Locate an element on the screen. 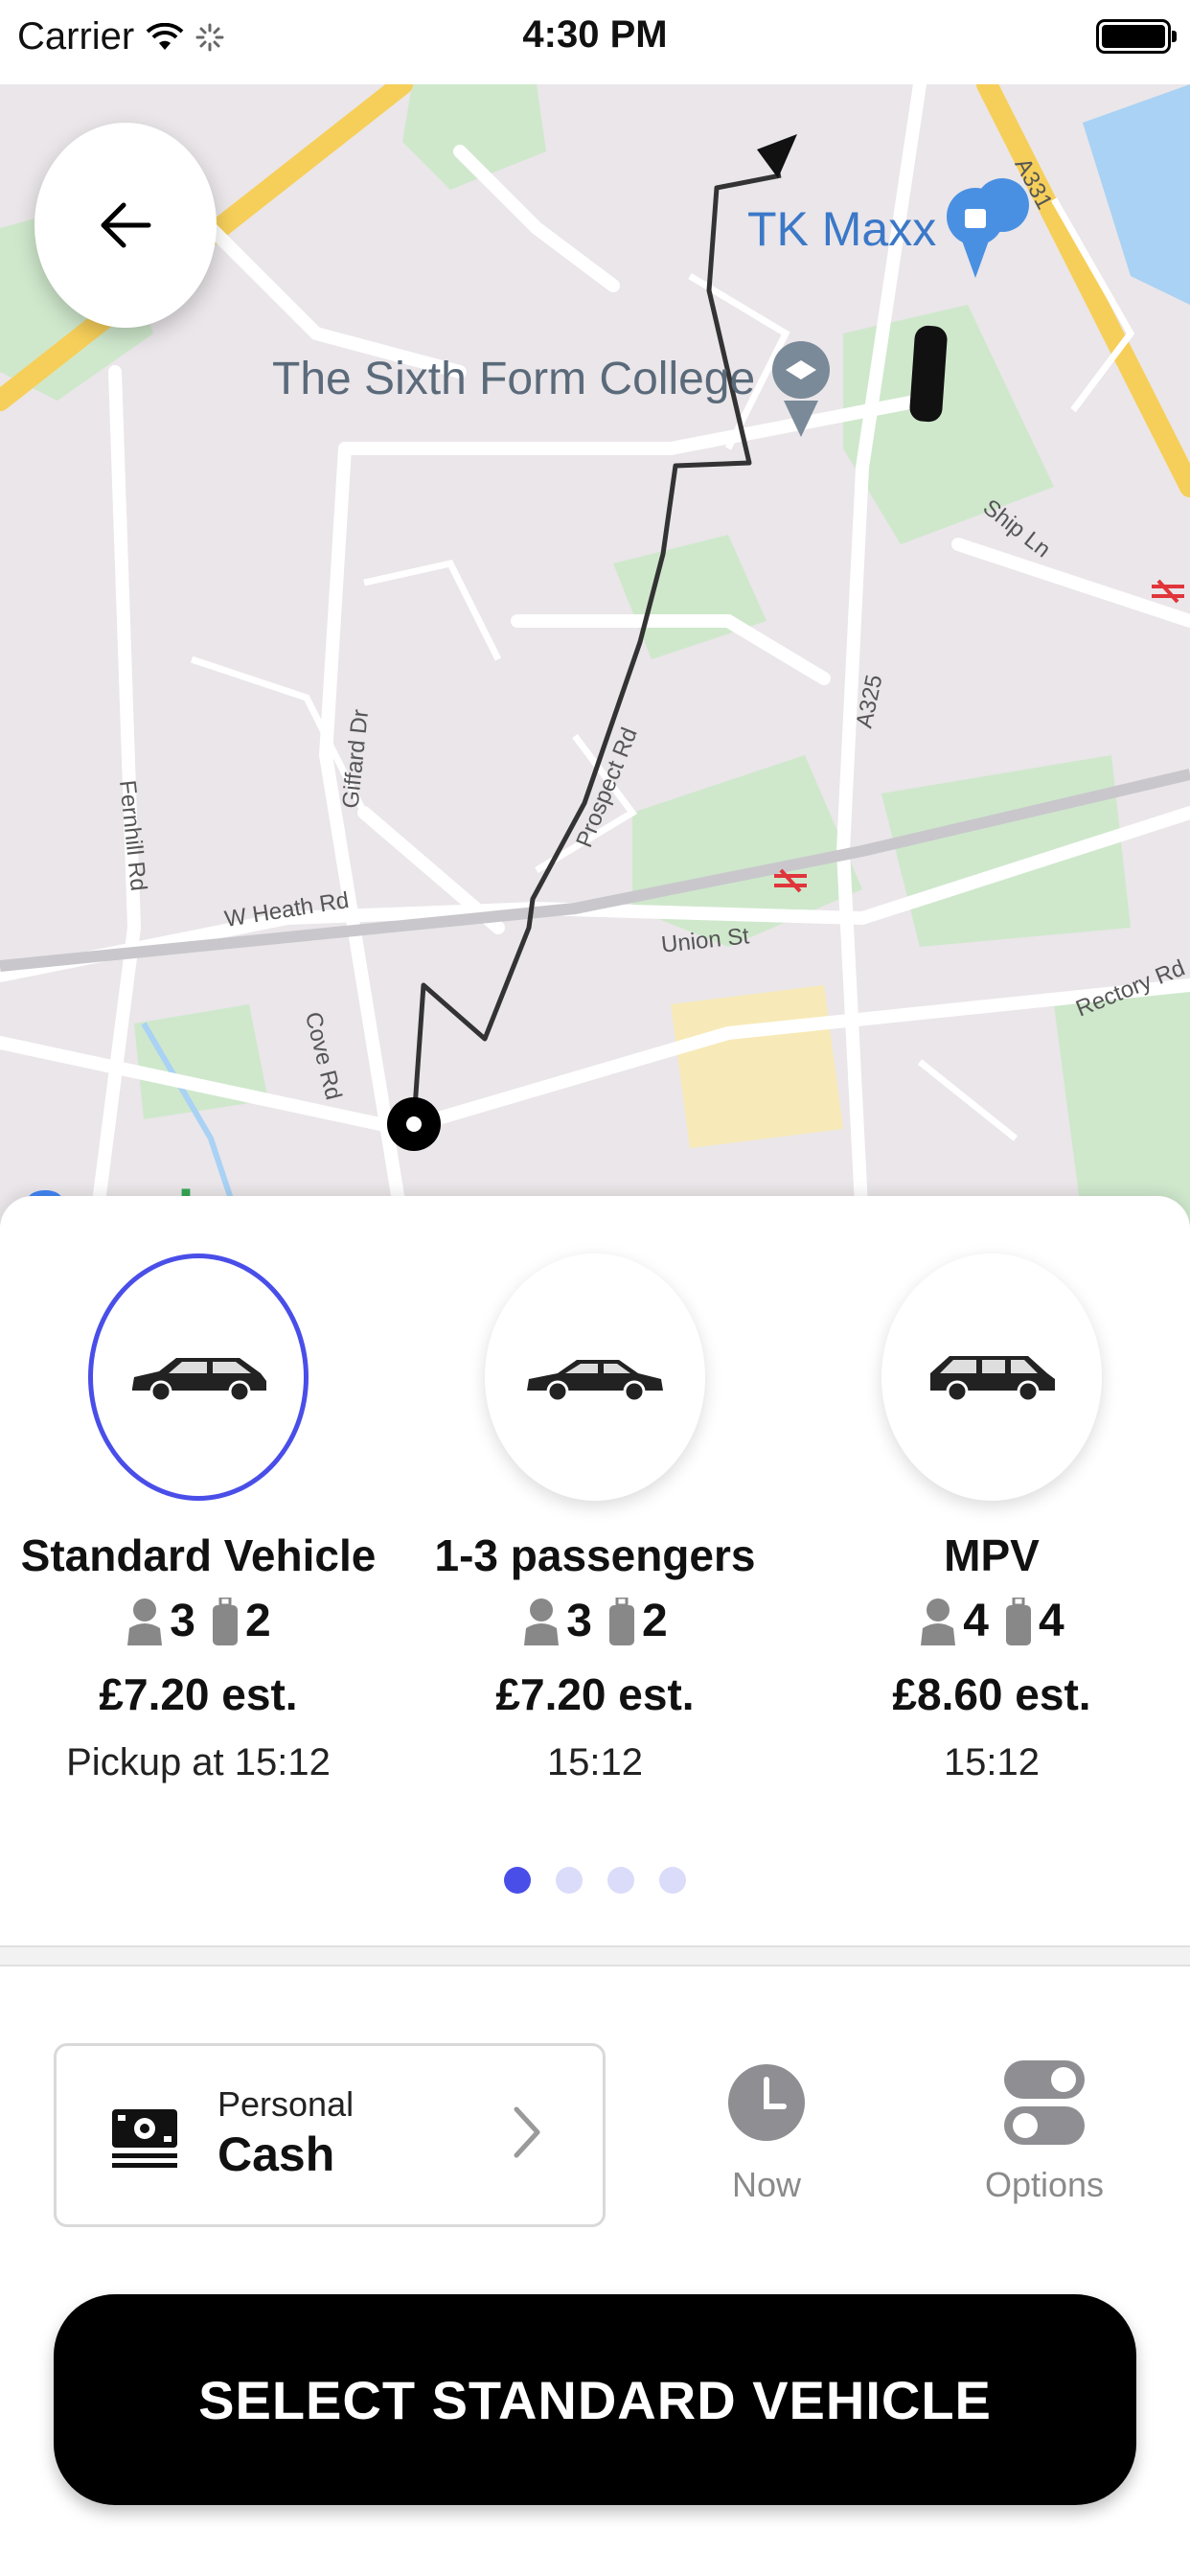  passenger-count: 4 is located at coordinates (976, 1621).